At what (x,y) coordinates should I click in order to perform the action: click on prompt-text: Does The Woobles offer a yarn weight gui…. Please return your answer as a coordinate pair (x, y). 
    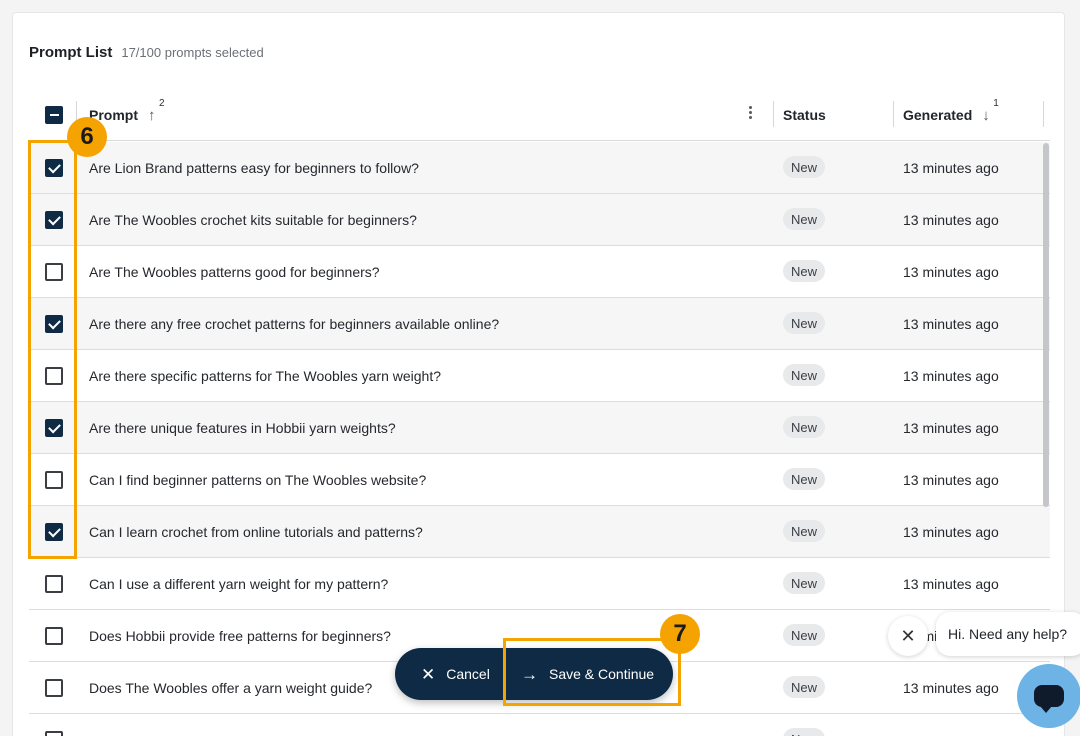
    Looking at the image, I should click on (231, 688).